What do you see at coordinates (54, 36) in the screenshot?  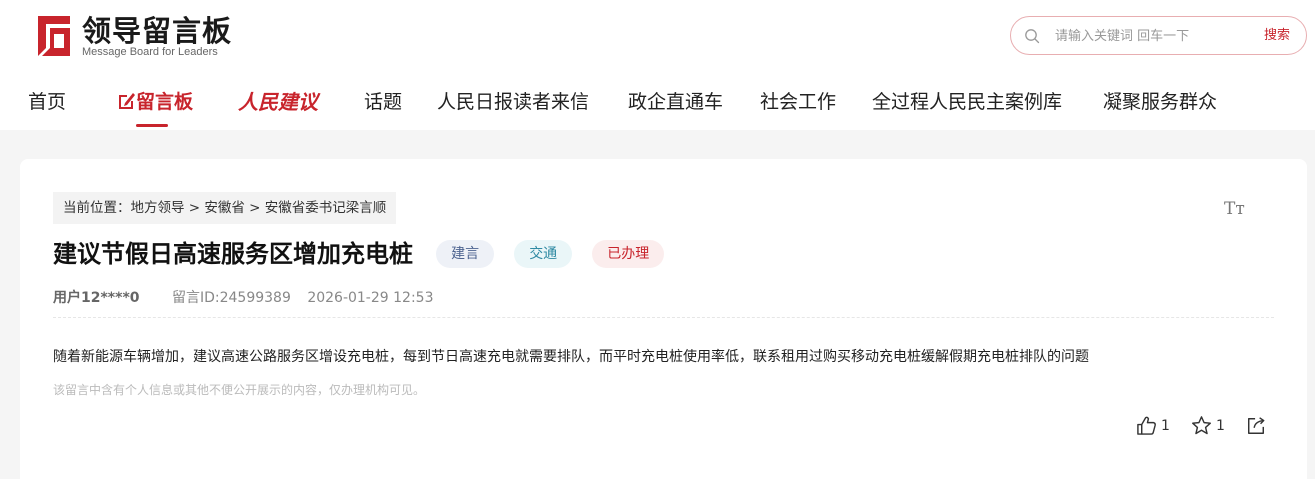 I see `logo-icon` at bounding box center [54, 36].